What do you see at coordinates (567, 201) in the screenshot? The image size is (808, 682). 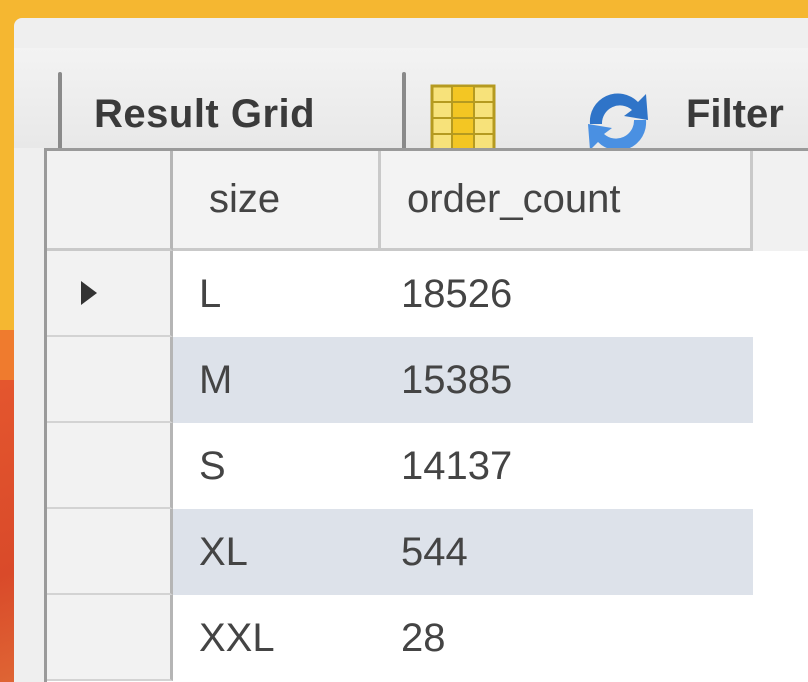 I see `column-header-order-count: order_count` at bounding box center [567, 201].